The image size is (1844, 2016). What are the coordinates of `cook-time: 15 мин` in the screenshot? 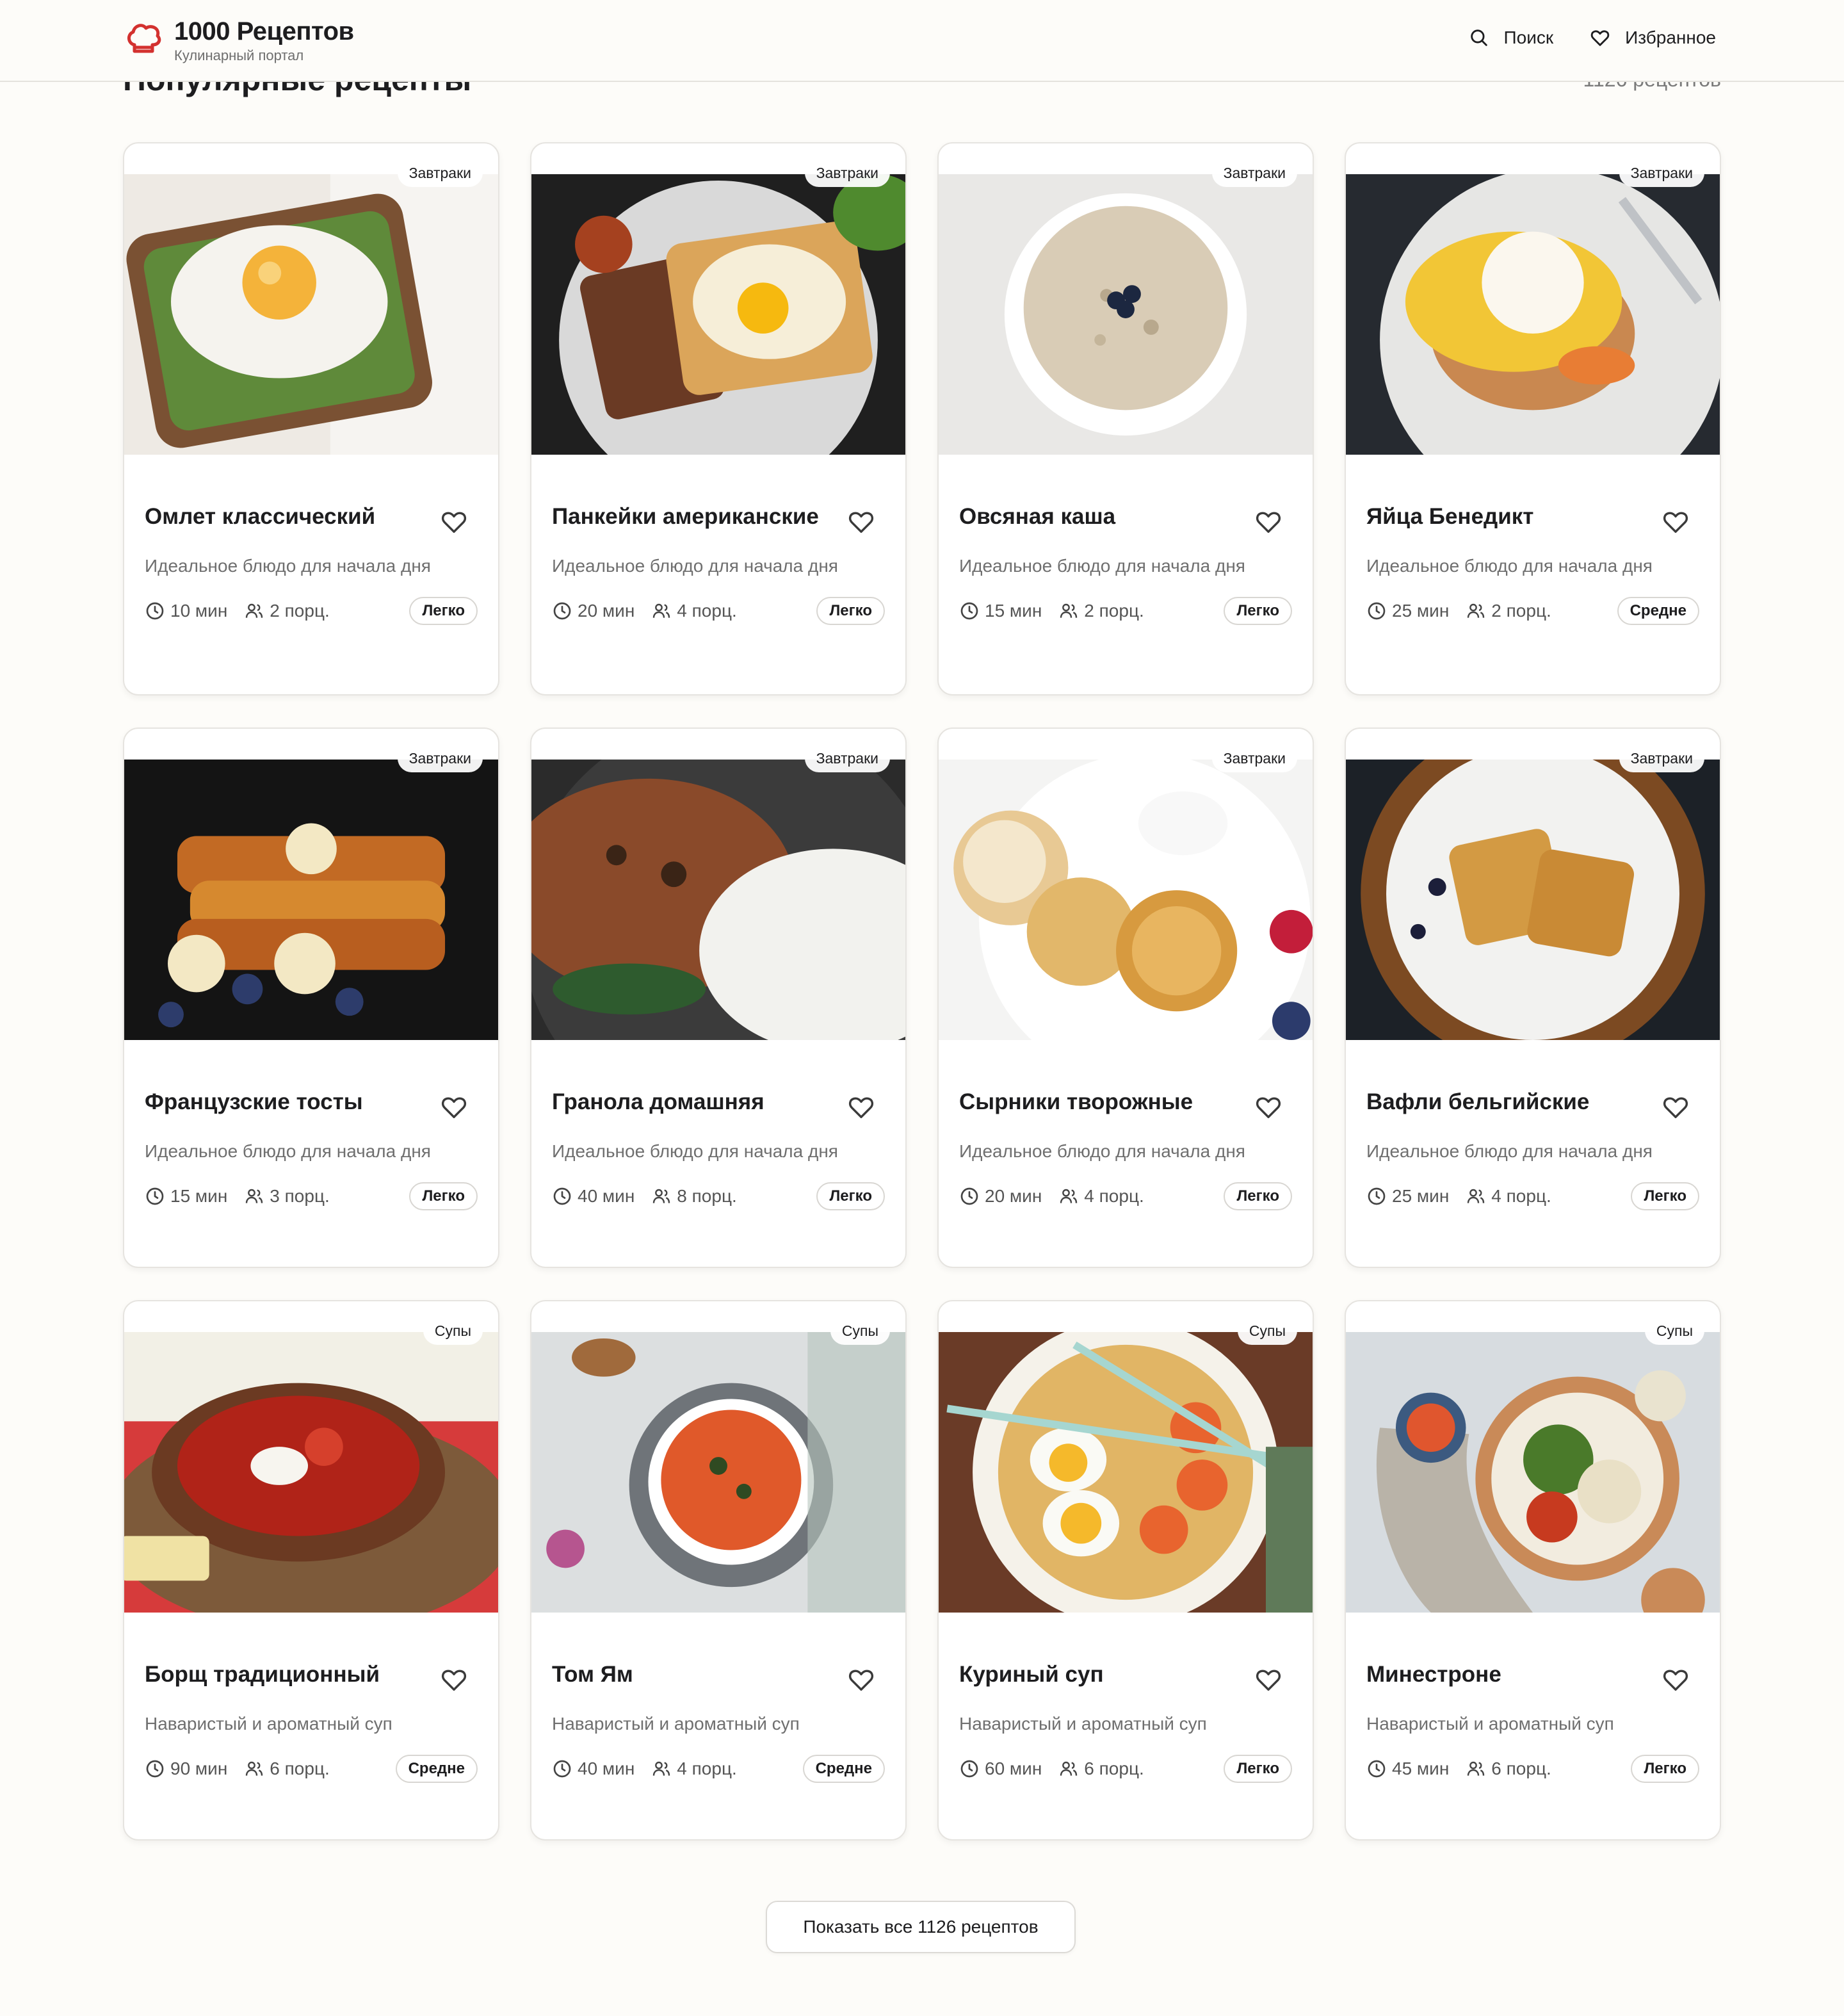 It's located at (186, 1196).